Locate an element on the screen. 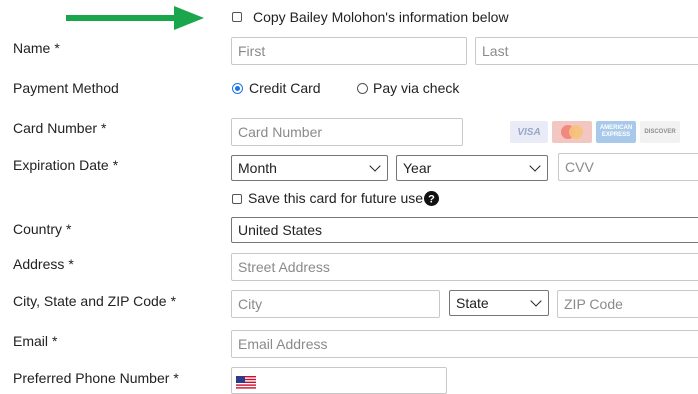 The width and height of the screenshot is (698, 394). phone-label: Preferred Phone Number * is located at coordinates (96, 378).